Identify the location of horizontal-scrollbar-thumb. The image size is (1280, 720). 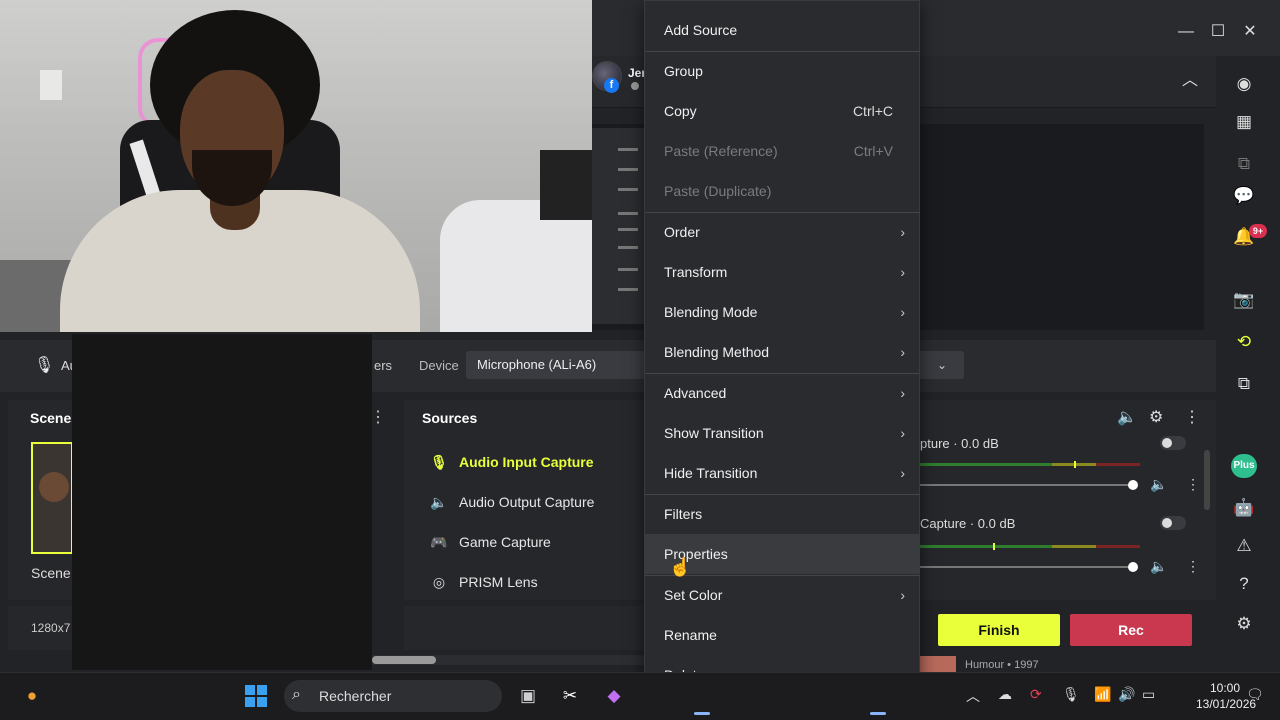
(404, 660).